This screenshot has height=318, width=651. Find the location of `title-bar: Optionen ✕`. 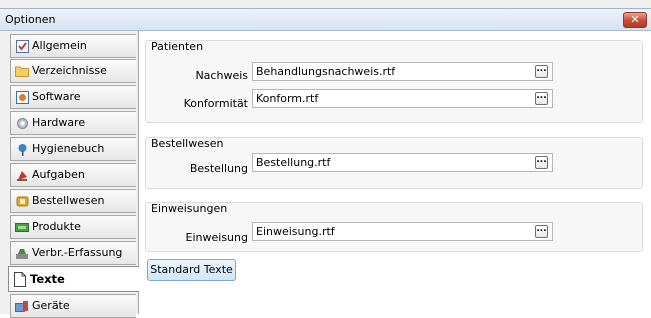

title-bar: Optionen ✕ is located at coordinates (325, 19).